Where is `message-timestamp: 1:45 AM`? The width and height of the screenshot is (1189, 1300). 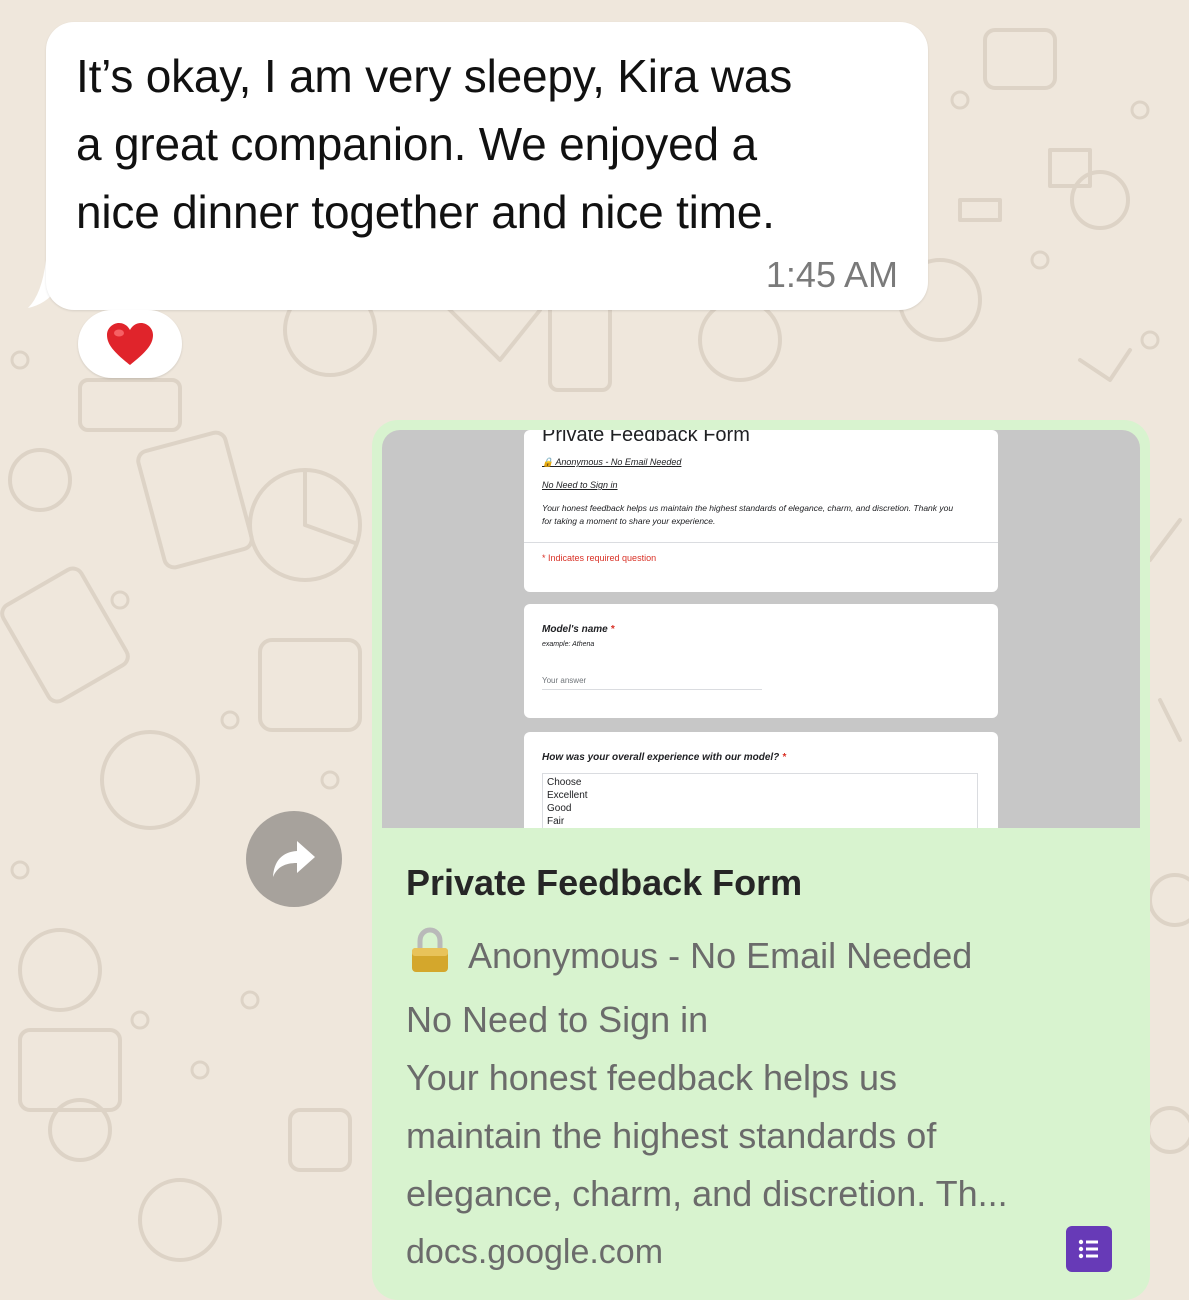 message-timestamp: 1:45 AM is located at coordinates (831, 274).